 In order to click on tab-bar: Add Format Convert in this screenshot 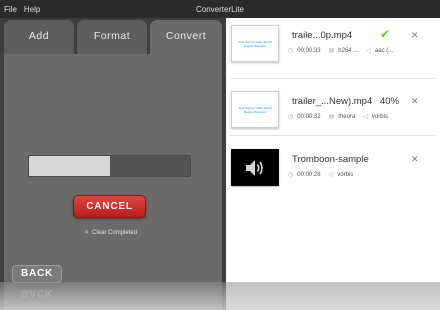, I will do `click(113, 37)`.